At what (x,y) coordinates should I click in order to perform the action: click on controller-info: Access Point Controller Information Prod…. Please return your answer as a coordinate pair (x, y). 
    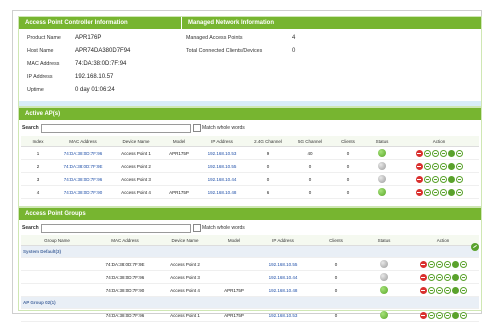
    Looking at the image, I should click on (100, 61).